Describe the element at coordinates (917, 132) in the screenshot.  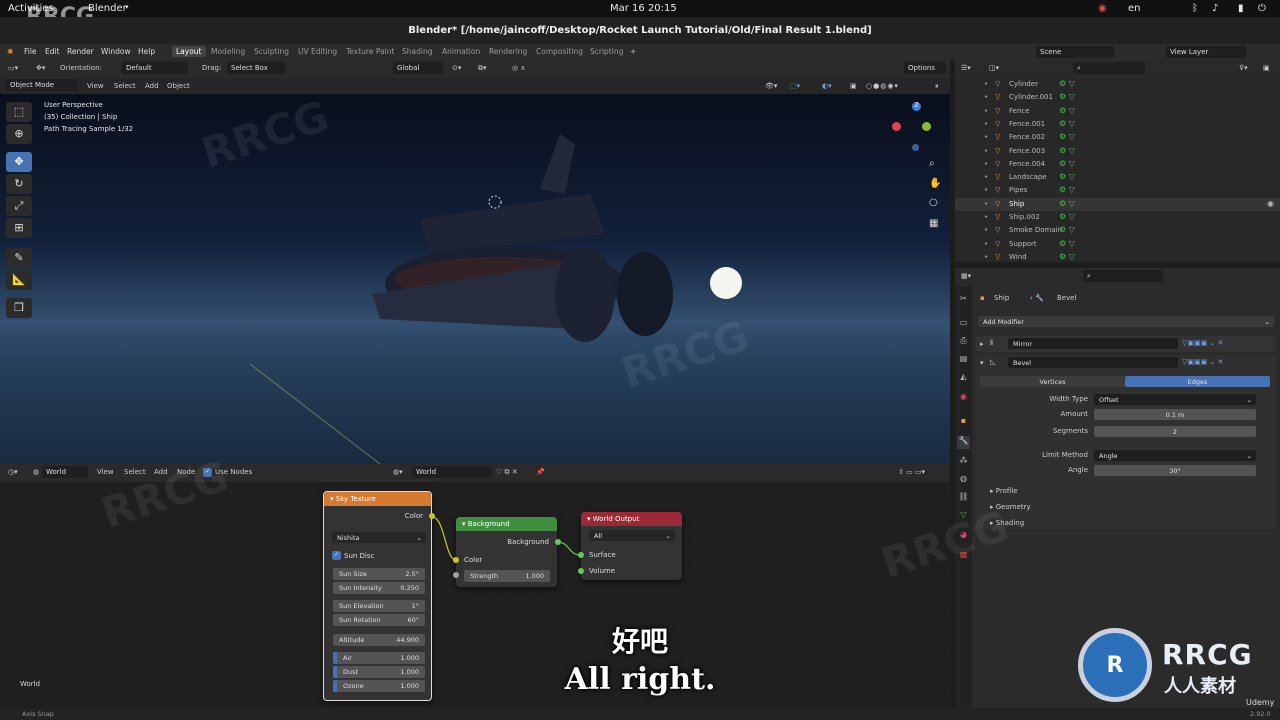
I see `navigation-gizmo: Z` at that location.